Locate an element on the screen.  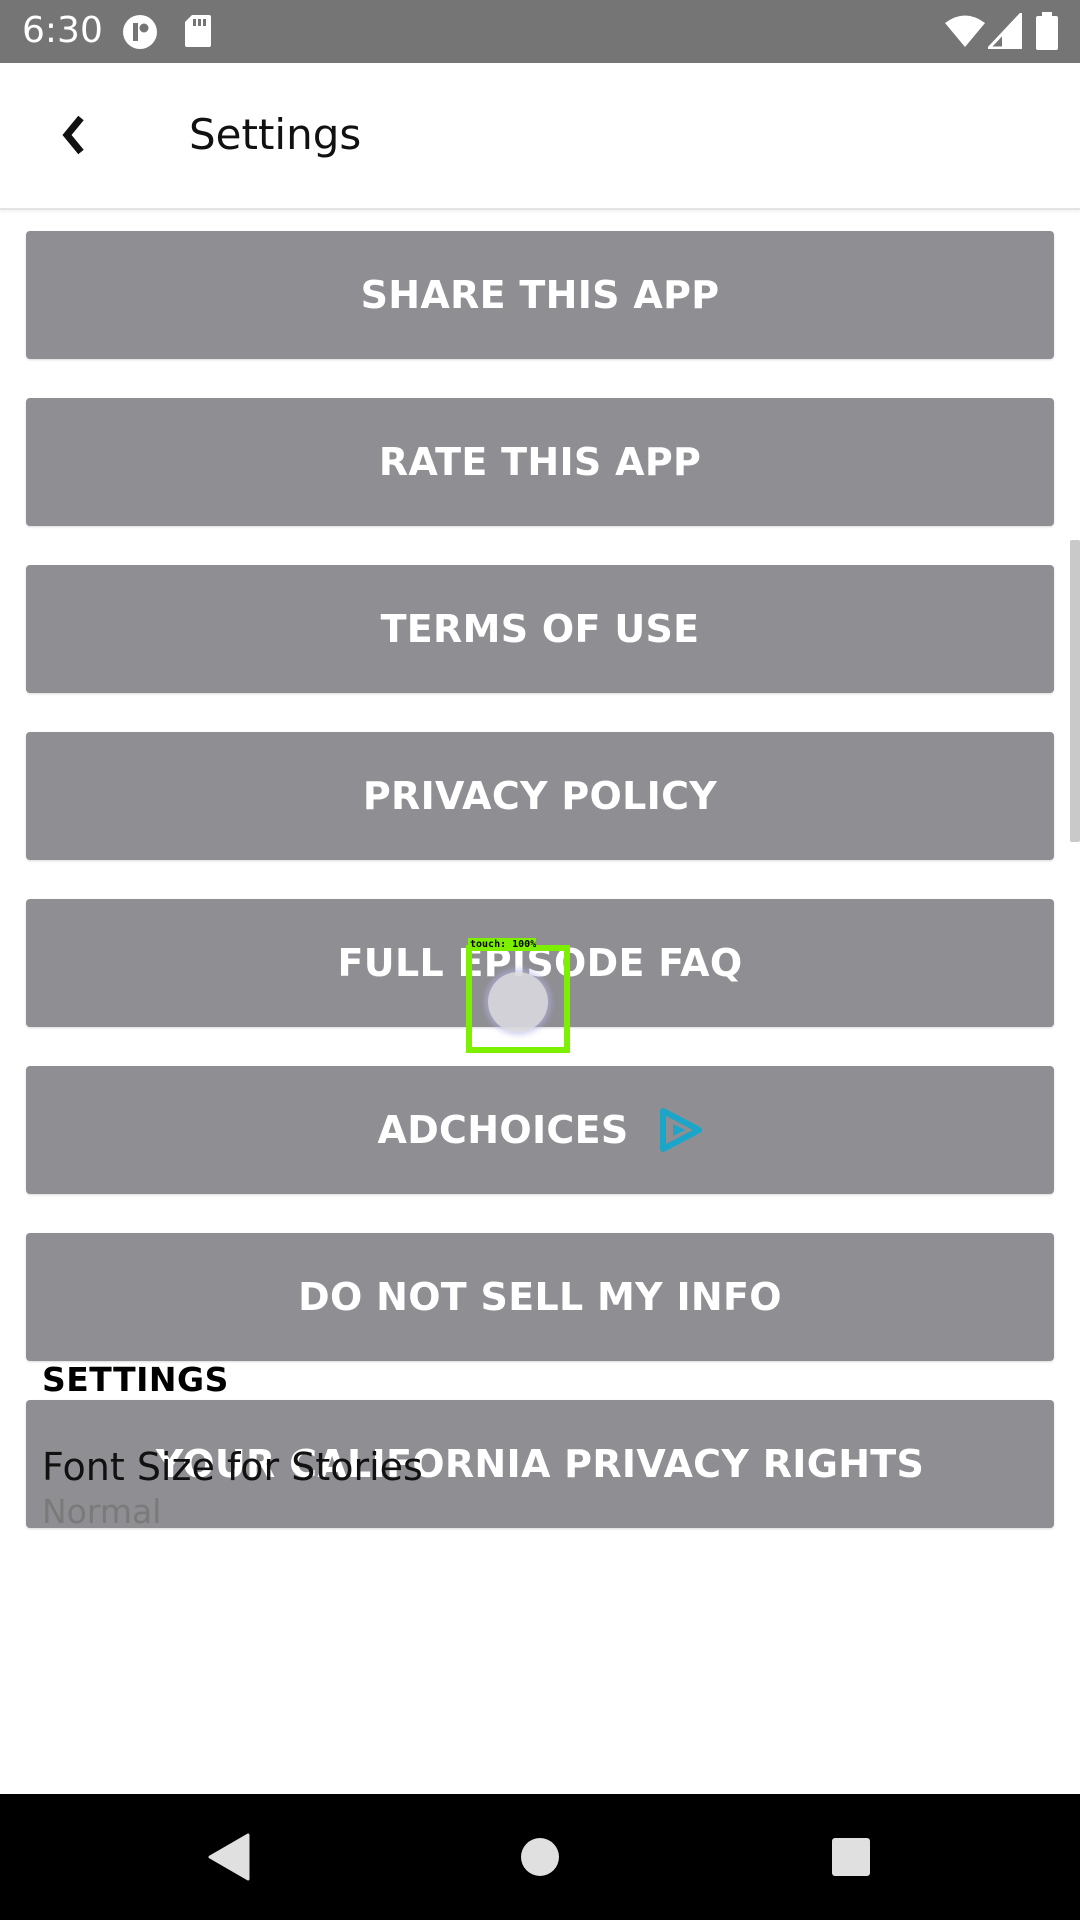
navigation-bar is located at coordinates (540, 1857).